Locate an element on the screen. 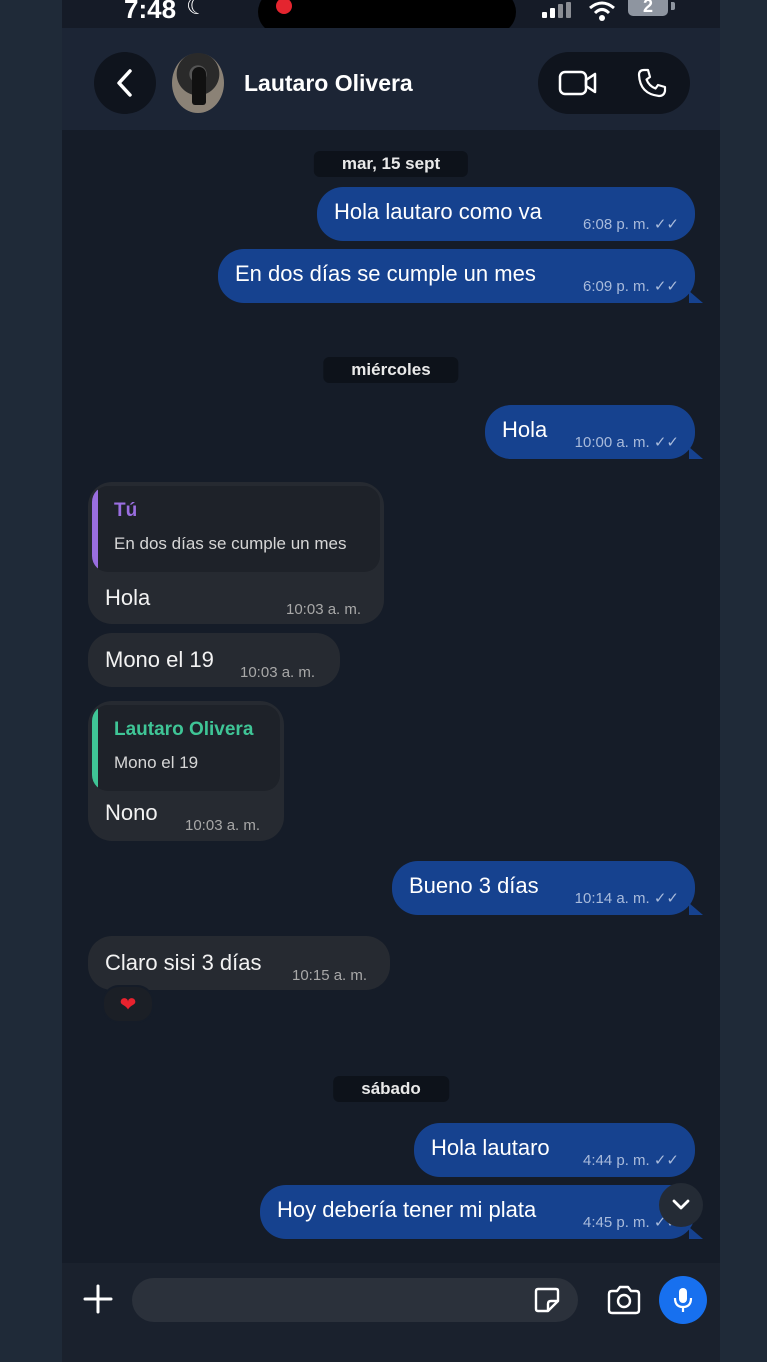  quote-text: Mono el 19 is located at coordinates (156, 762).